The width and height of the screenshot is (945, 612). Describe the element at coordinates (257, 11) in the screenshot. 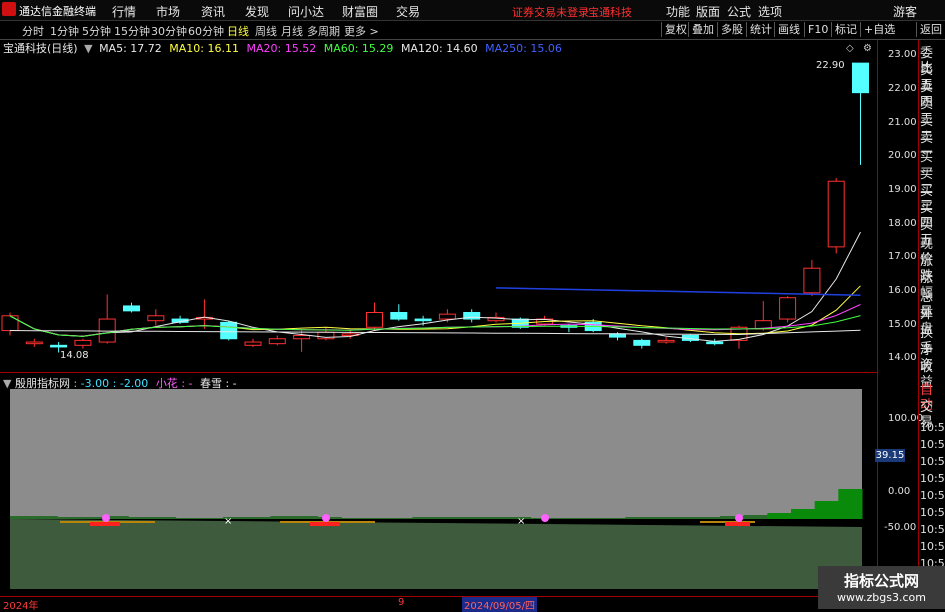

I see `menu-item-discover: 发现` at that location.